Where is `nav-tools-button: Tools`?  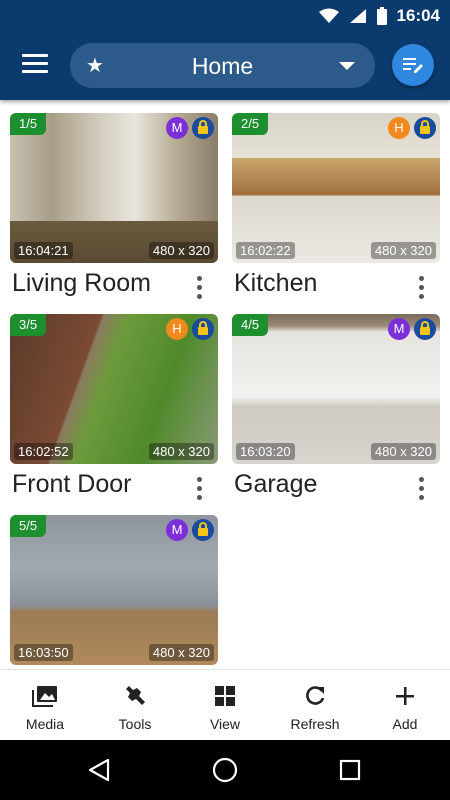
nav-tools-button: Tools is located at coordinates (135, 704).